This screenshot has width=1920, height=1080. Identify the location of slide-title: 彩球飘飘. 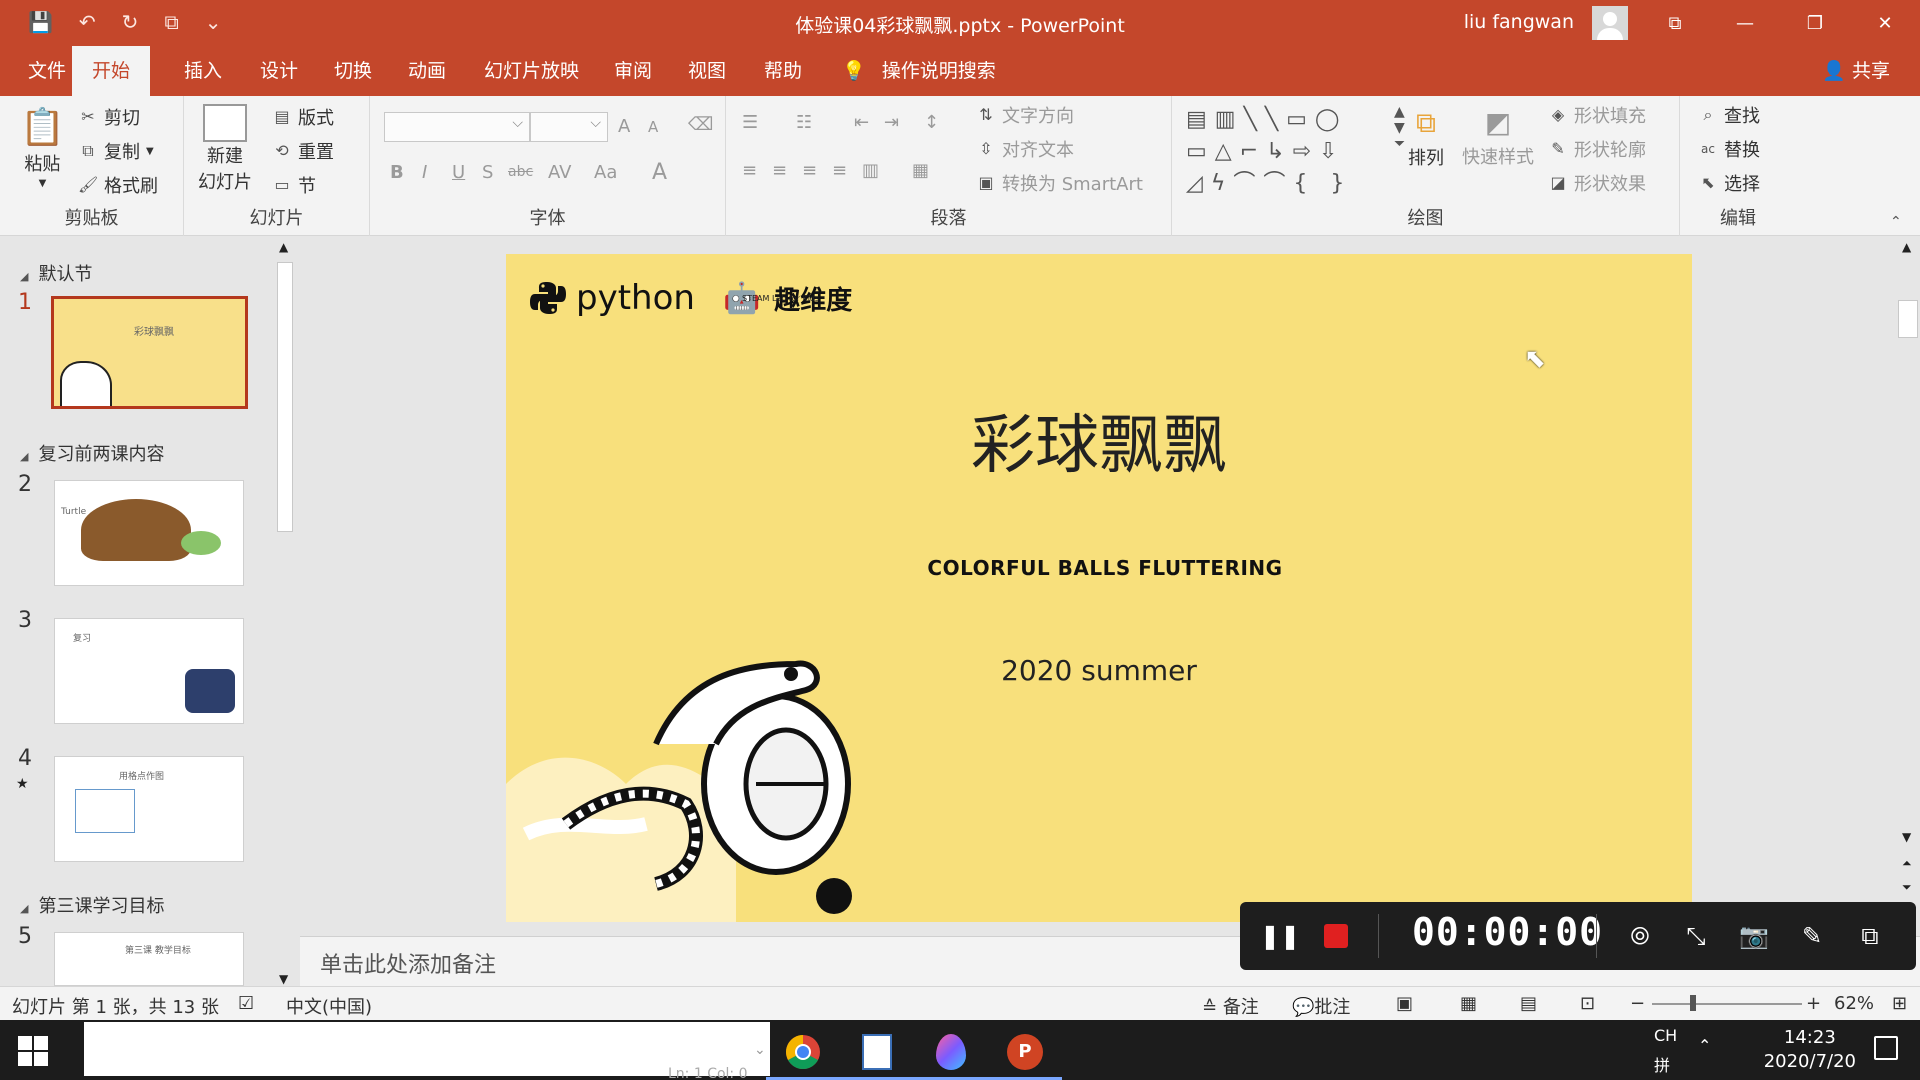
(1099, 440).